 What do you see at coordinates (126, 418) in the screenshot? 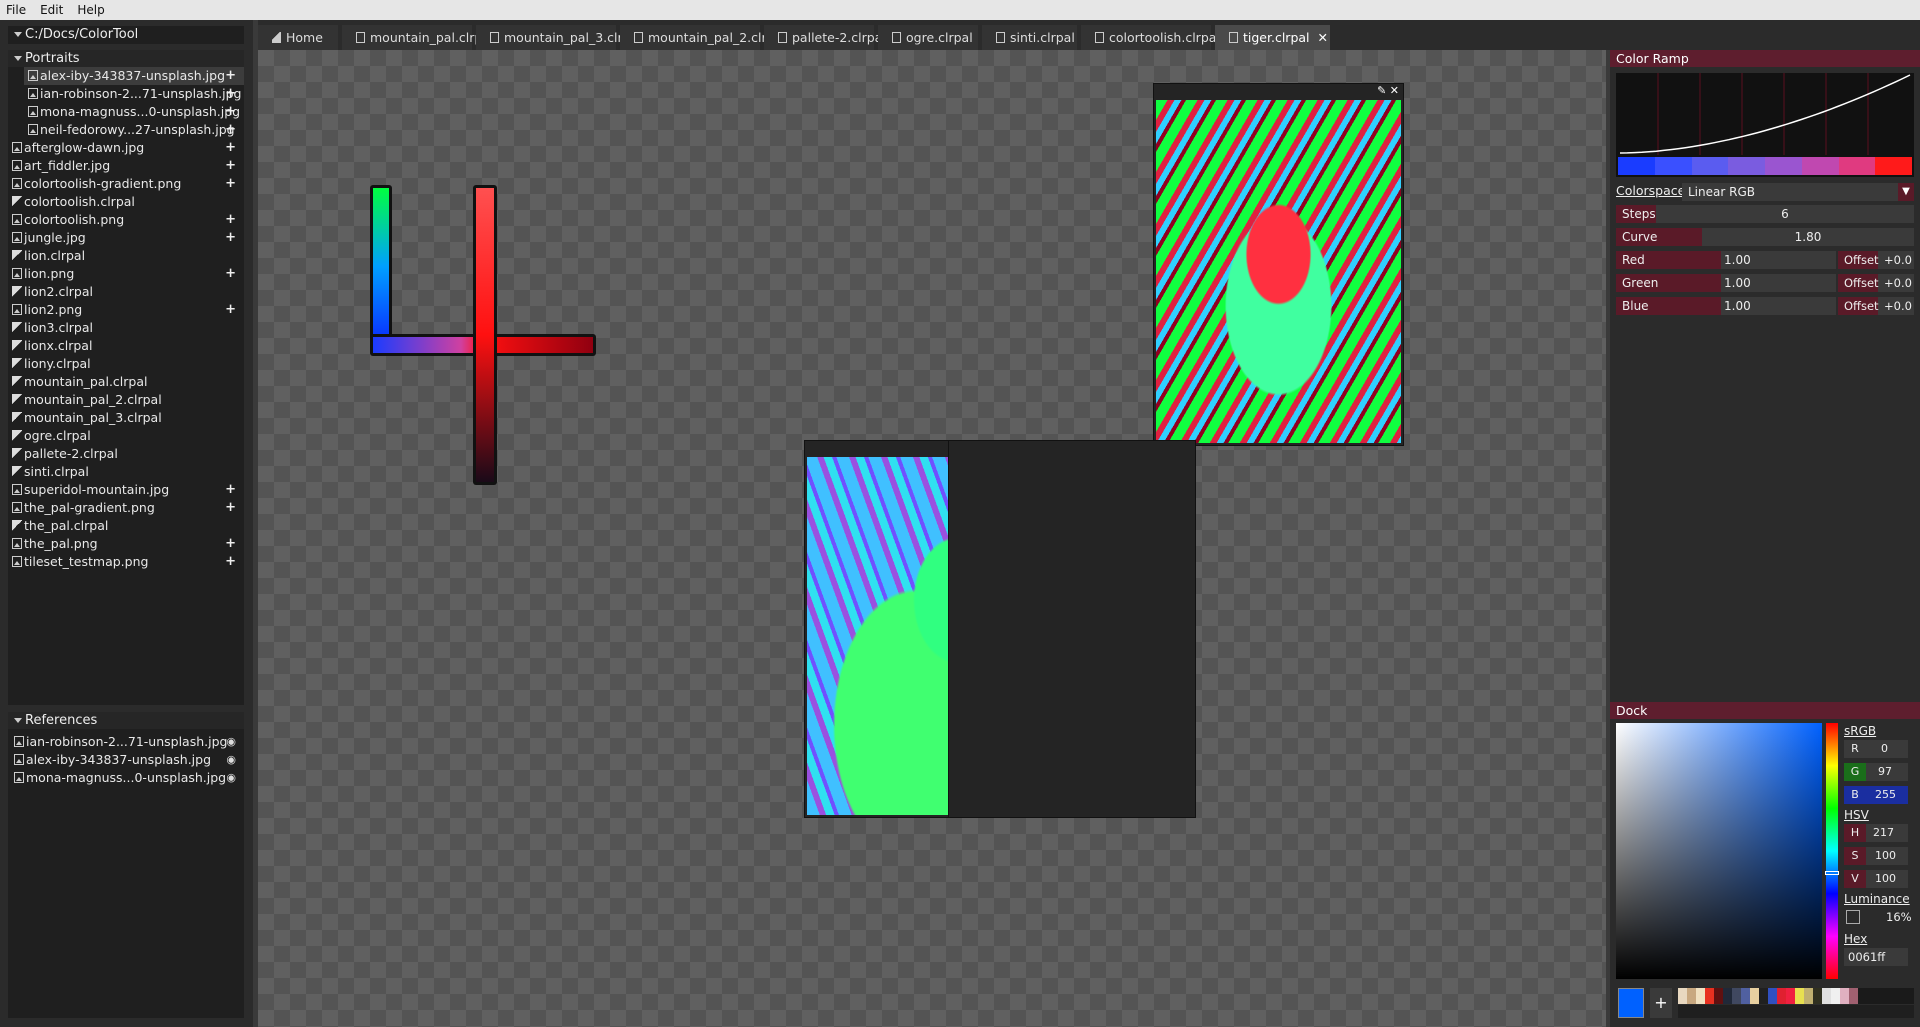
I see `file-item: mountain_pal_3.clrpal` at bounding box center [126, 418].